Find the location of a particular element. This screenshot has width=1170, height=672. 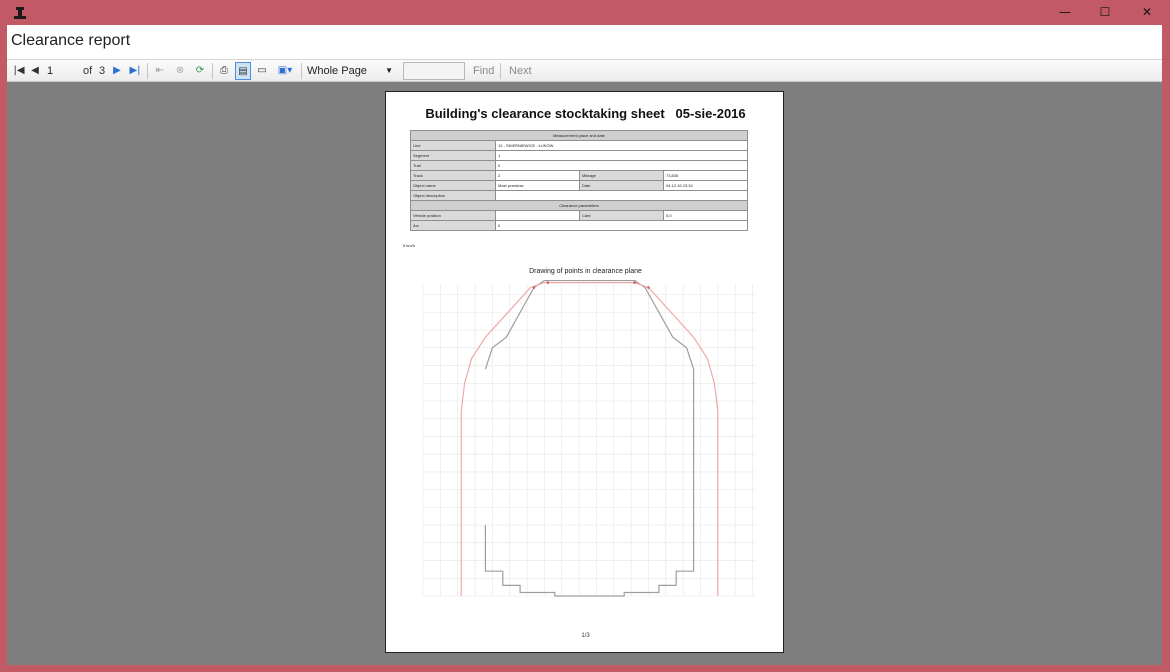

line-value: 12 - SKIERNIEWICE - ŁUKÓW is located at coordinates (621, 145).